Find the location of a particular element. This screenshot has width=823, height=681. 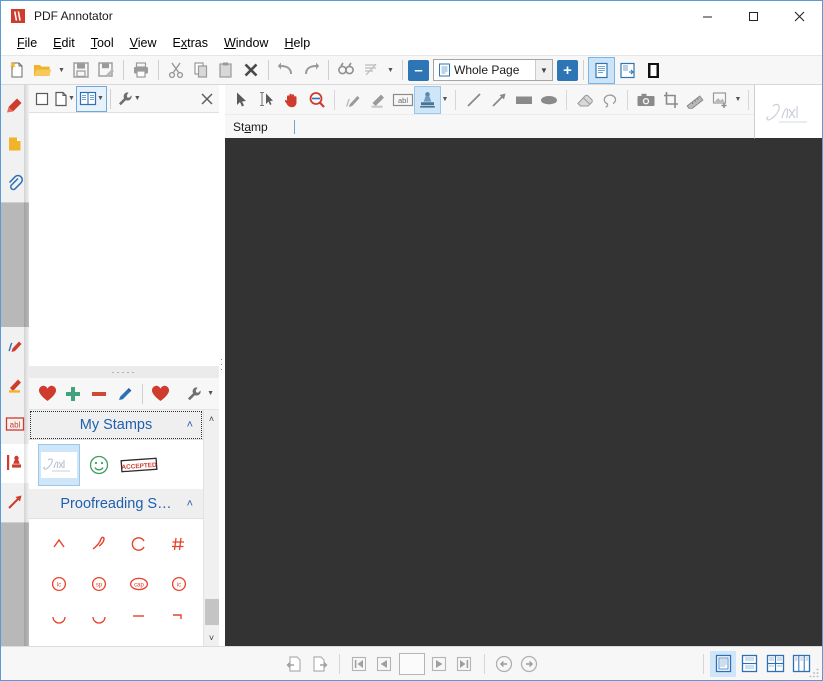

snapshot-tool-button is located at coordinates (645, 100).